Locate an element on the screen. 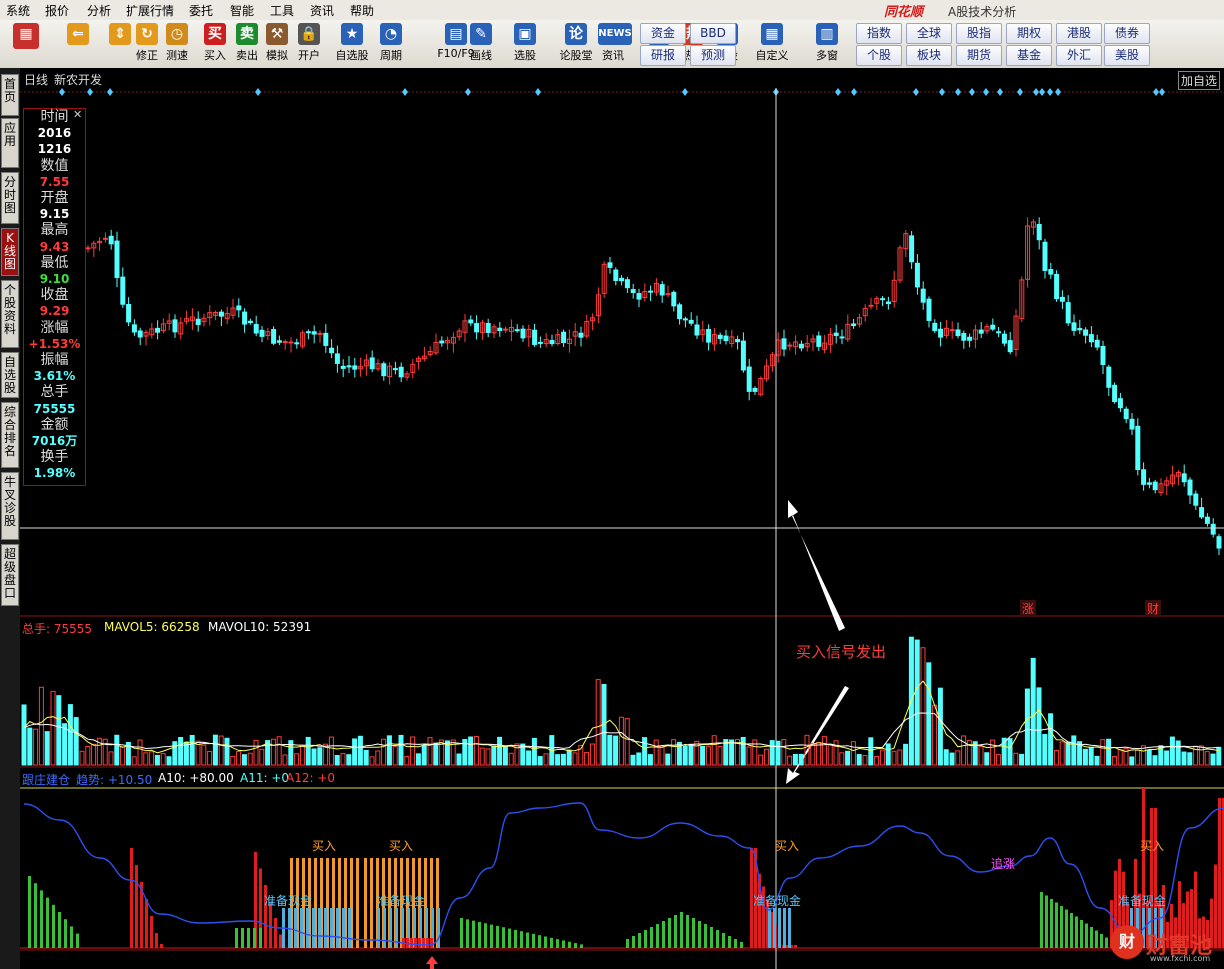 The height and width of the screenshot is (969, 1224). lock-button: 🔒 开户 is located at coordinates (309, 44).